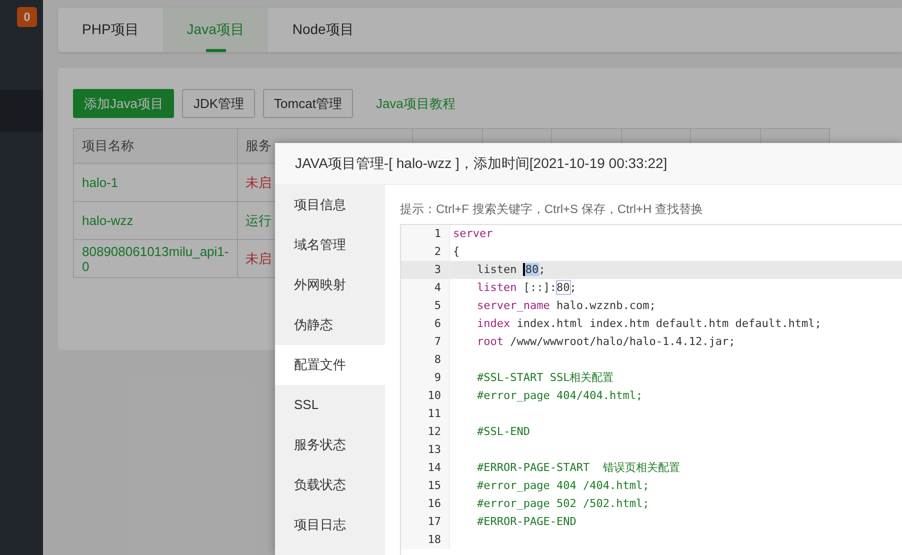  Describe the element at coordinates (563, 486) in the screenshot. I see `code-line: #error_page 404 /404.html;` at that location.